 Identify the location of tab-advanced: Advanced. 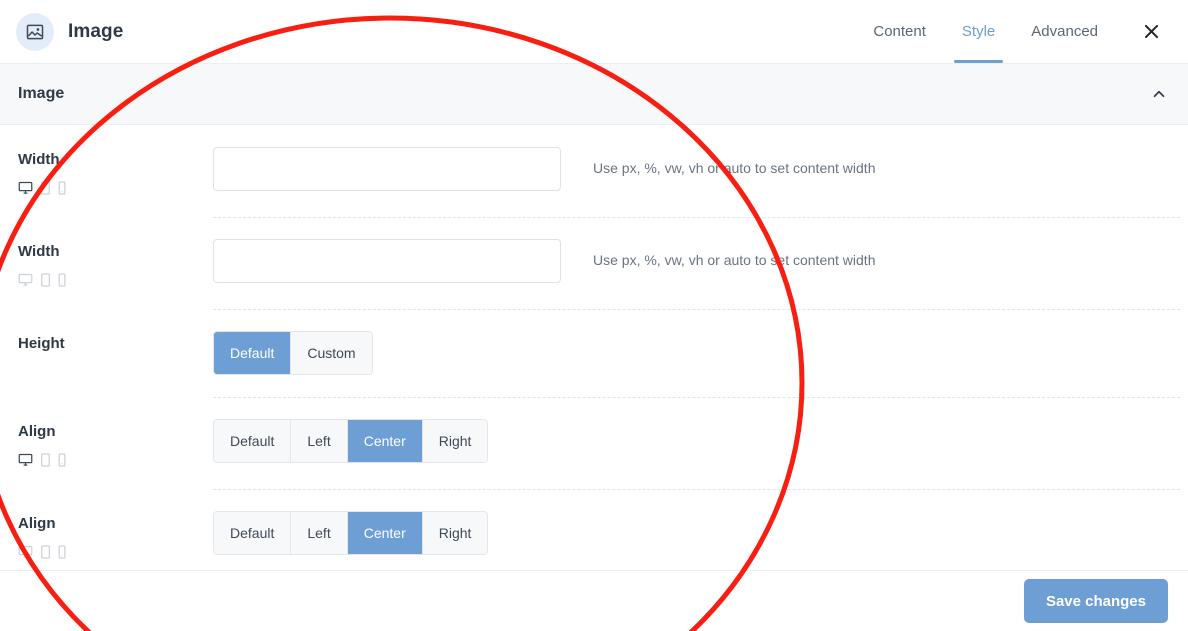
(1064, 31).